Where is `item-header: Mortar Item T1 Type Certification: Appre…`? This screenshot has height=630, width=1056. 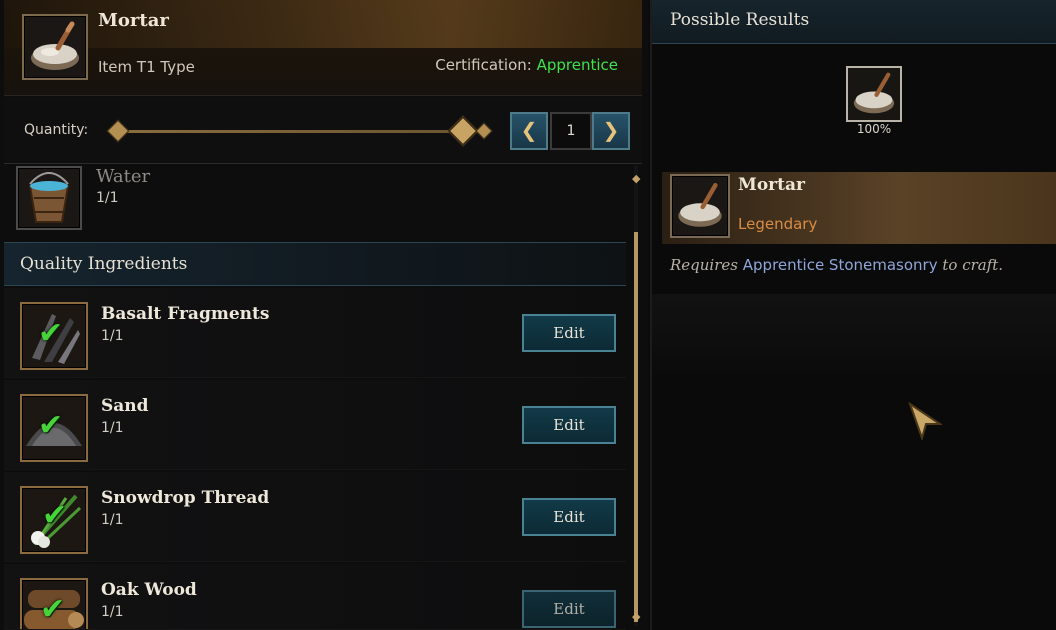 item-header: Mortar Item T1 Type Certification: Appre… is located at coordinates (323, 48).